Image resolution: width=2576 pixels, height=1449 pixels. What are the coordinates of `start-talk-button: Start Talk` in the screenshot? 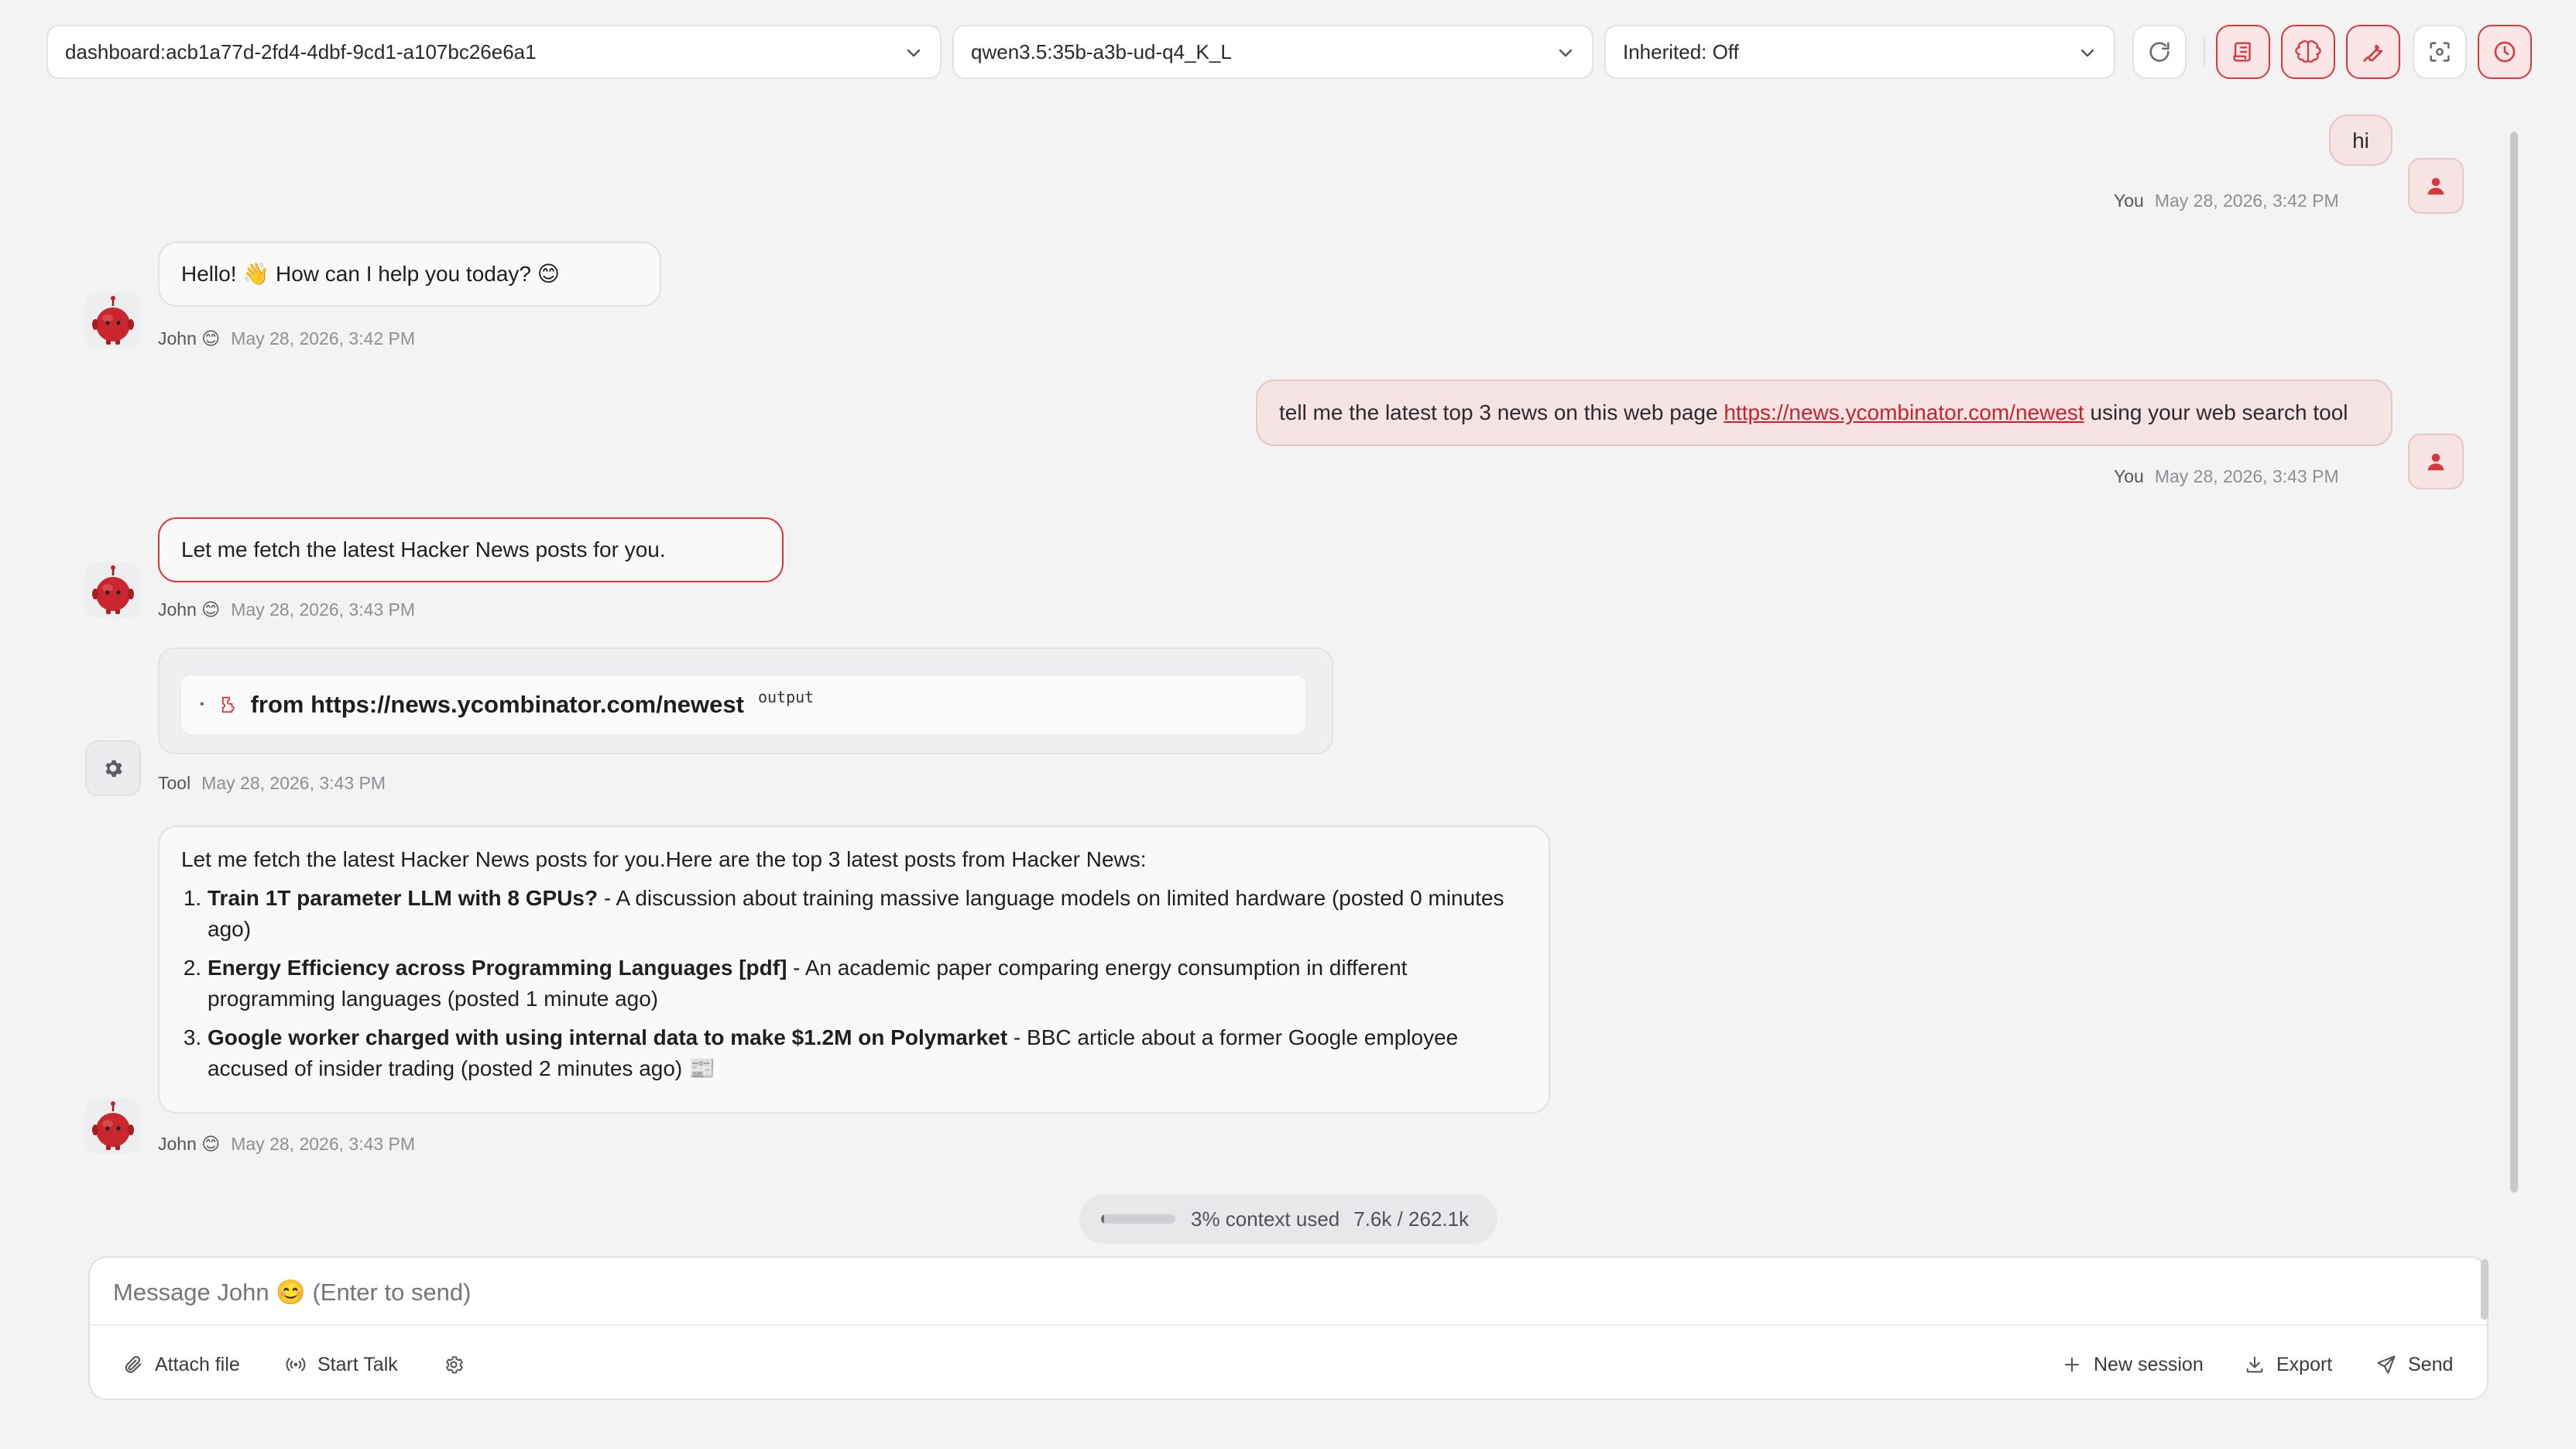 It's located at (341, 1365).